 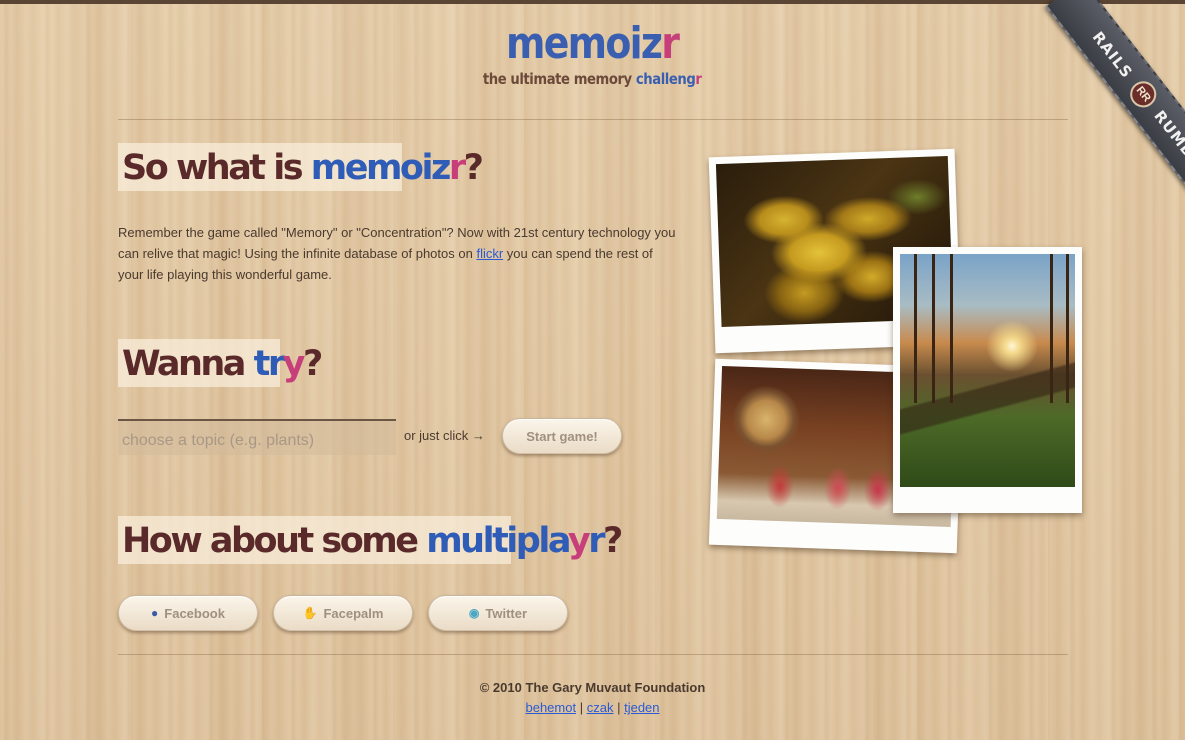 I want to click on credit-link-tjeden: tjeden, so click(x=641, y=707).